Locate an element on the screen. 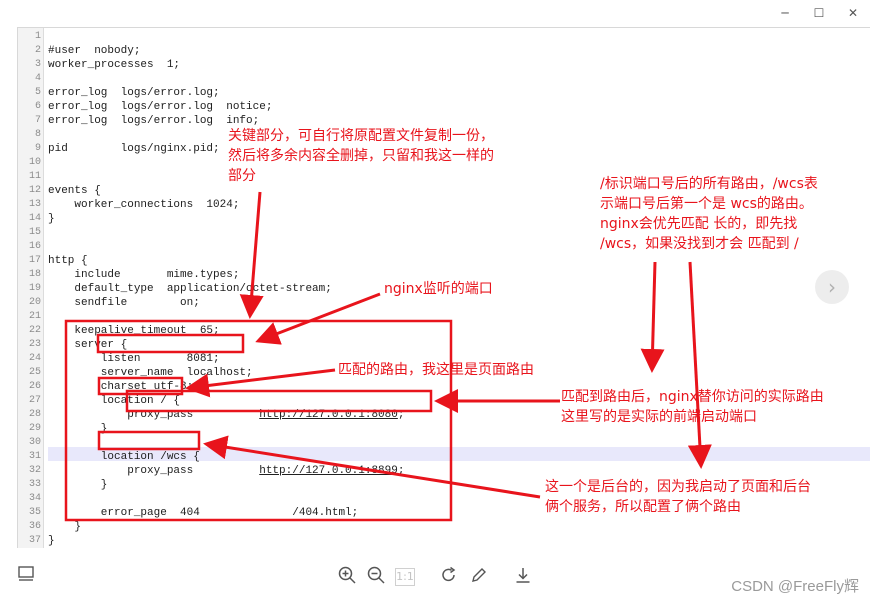 The image size is (871, 608). annotation-matched-route: 匹配的路由，我这里是页面路由 is located at coordinates (436, 370).